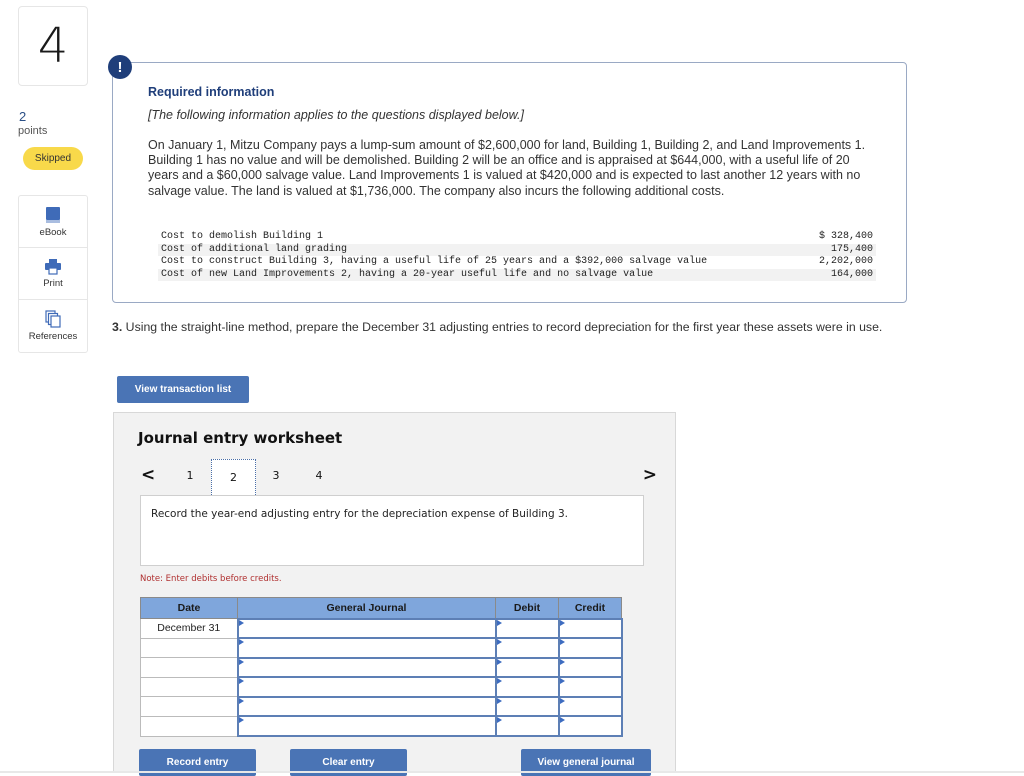 The width and height of the screenshot is (1024, 776). I want to click on part-number: 3., so click(117, 327).